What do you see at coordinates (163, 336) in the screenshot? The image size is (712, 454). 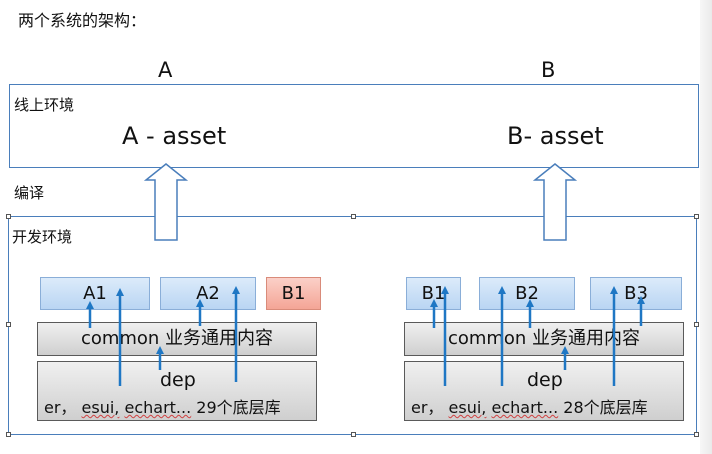 I see `dependency-arrows-left` at bounding box center [163, 336].